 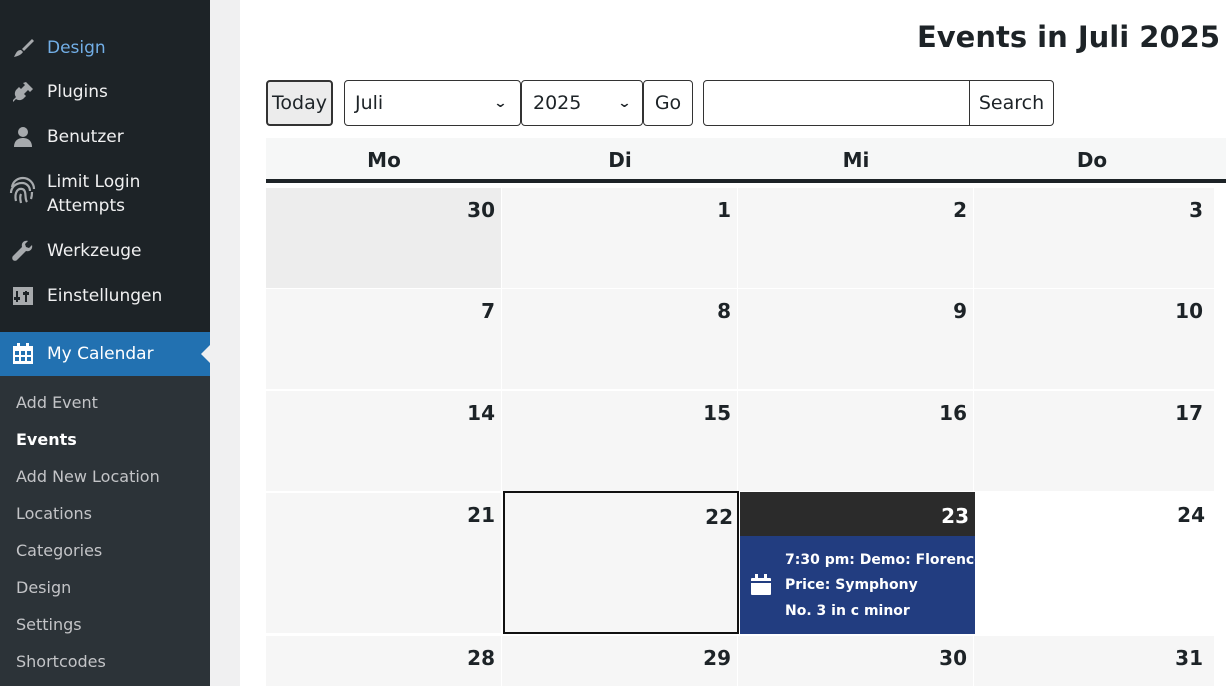 What do you see at coordinates (23, 92) in the screenshot?
I see `plug-icon` at bounding box center [23, 92].